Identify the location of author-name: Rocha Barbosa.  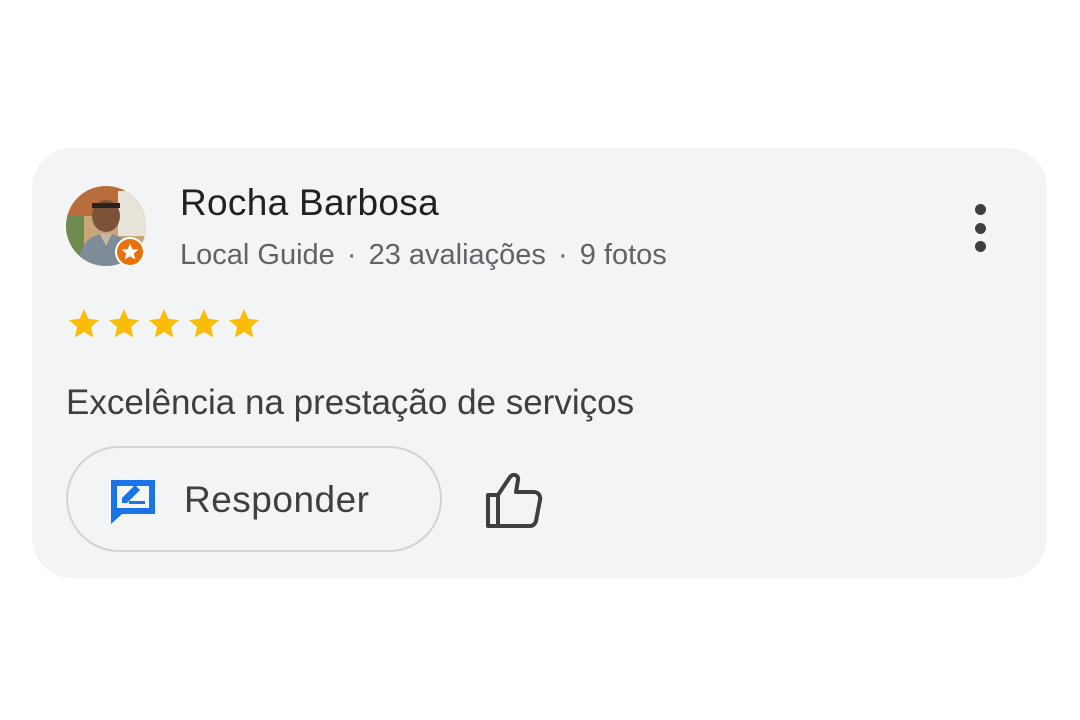
(309, 203).